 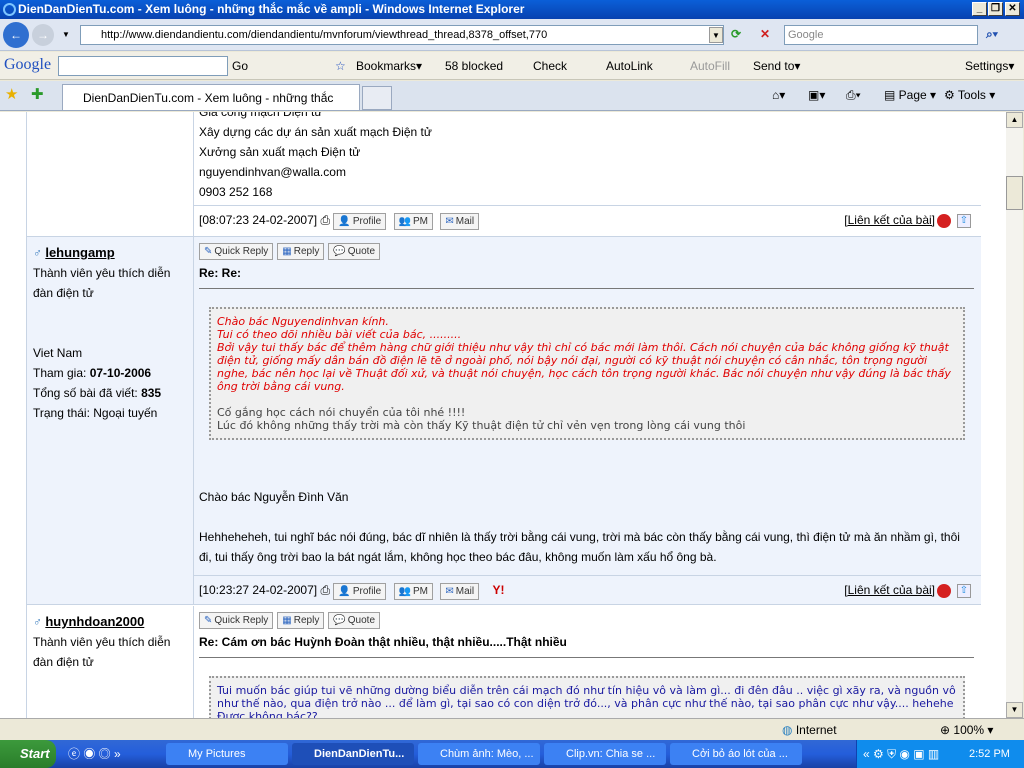 I want to click on feeds-icon: ▣▾, so click(x=816, y=95).